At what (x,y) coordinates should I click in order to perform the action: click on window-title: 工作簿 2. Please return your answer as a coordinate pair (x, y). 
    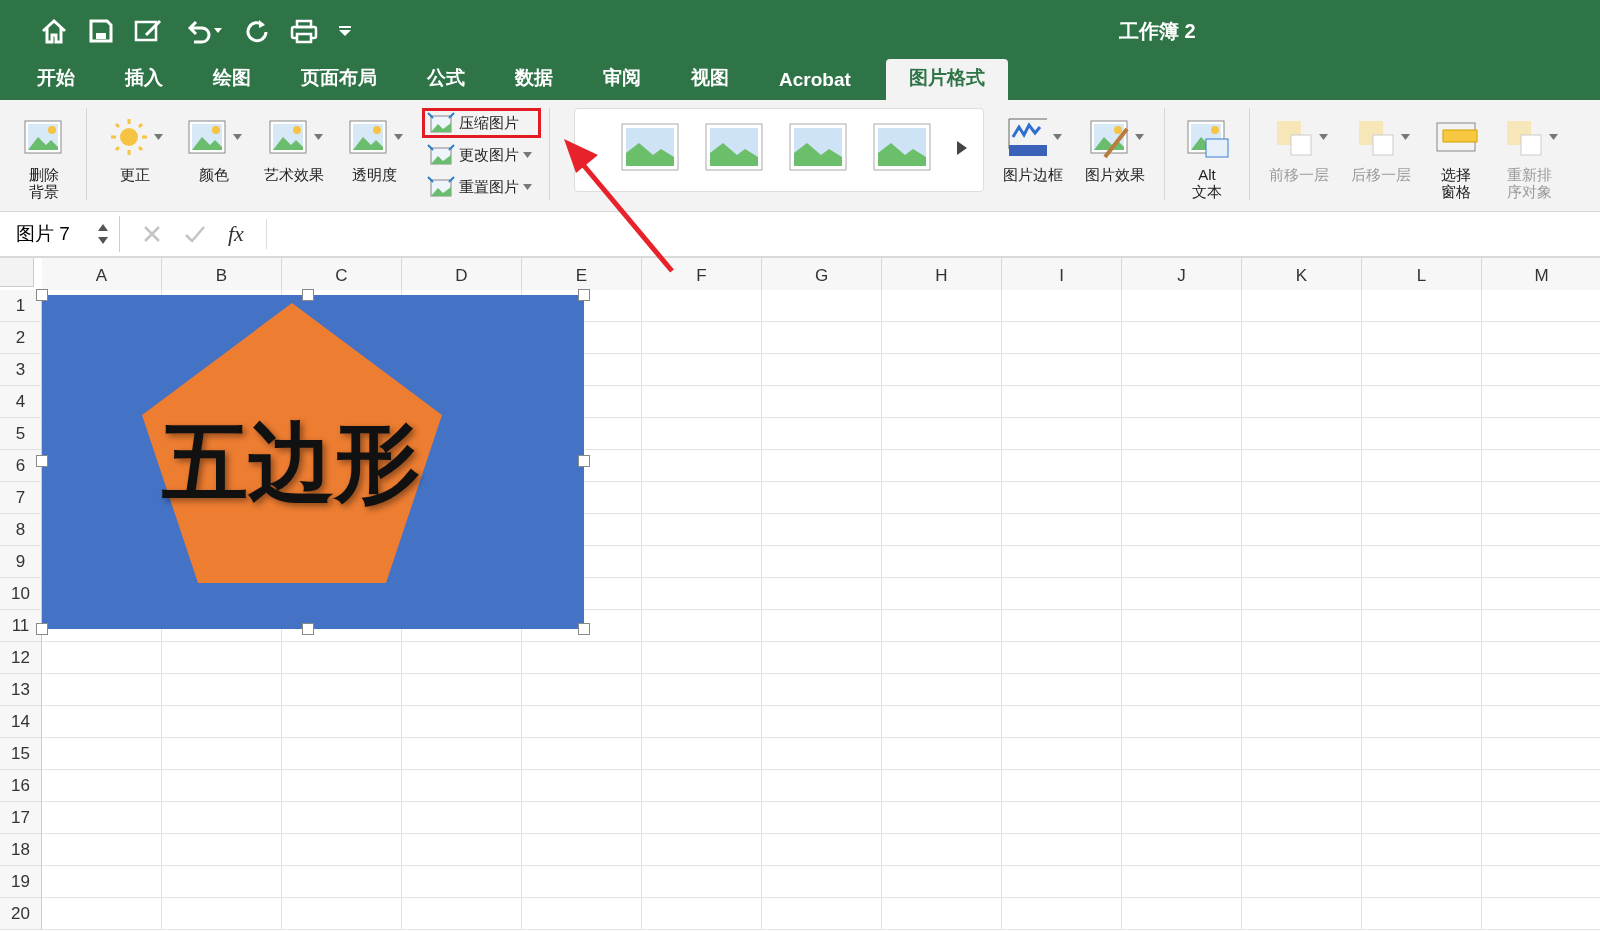
    Looking at the image, I should click on (1157, 31).